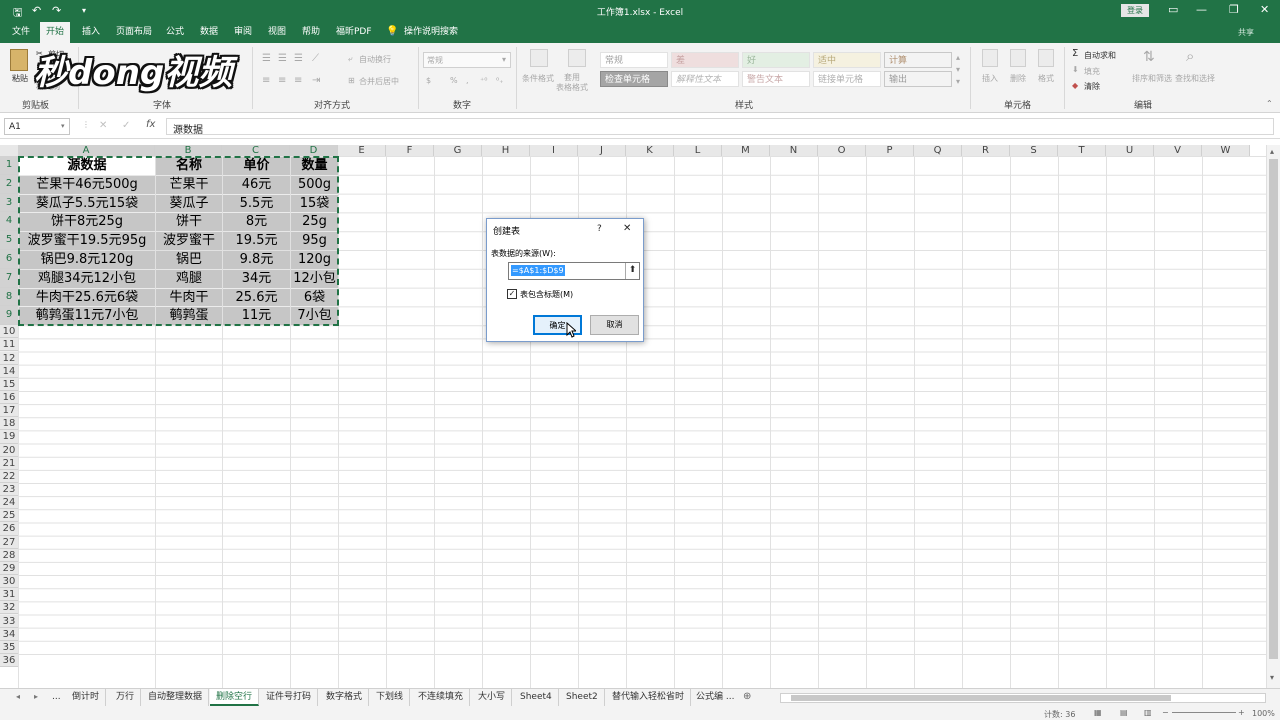 The image size is (1280, 720). What do you see at coordinates (1092, 86) in the screenshot?
I see `clear-button: 清除` at bounding box center [1092, 86].